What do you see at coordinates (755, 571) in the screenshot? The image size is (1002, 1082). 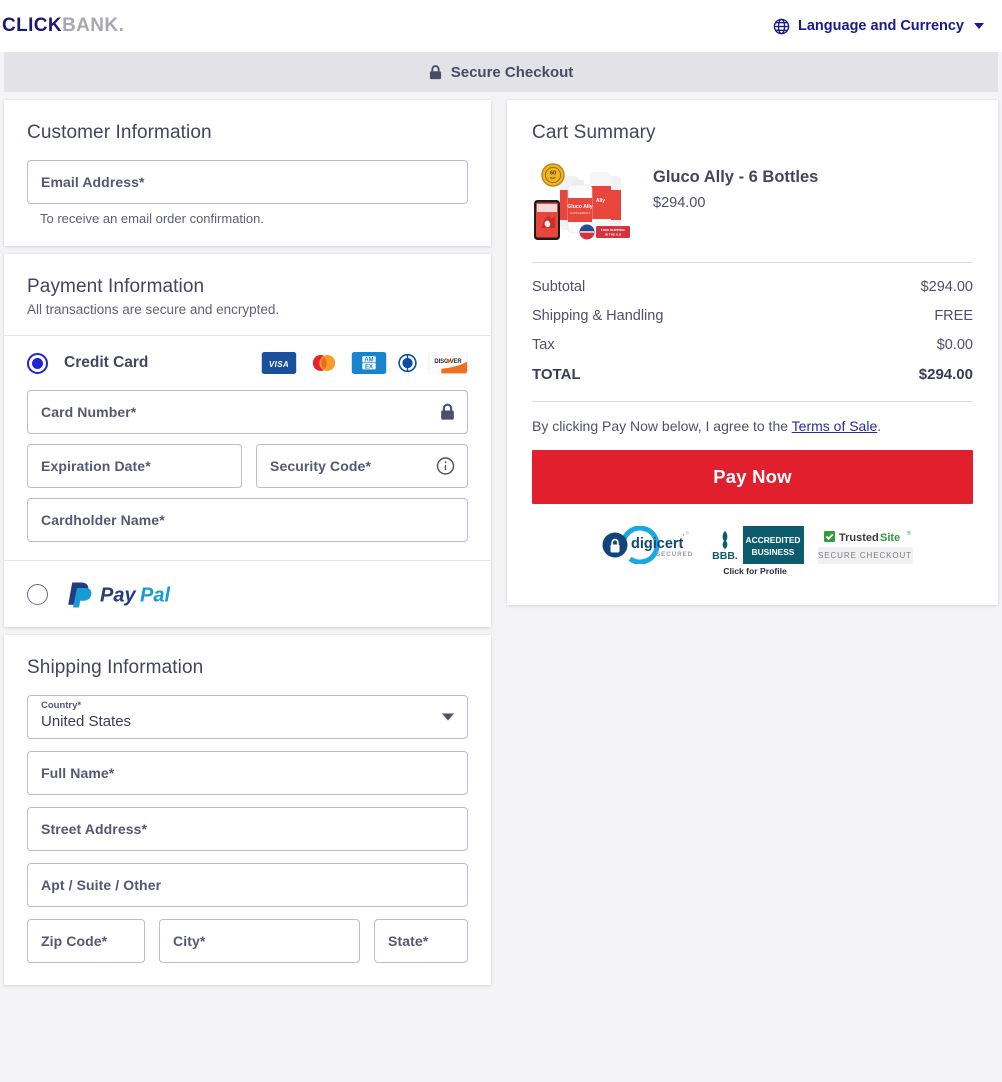 I see `svg-text: Click for Profile` at bounding box center [755, 571].